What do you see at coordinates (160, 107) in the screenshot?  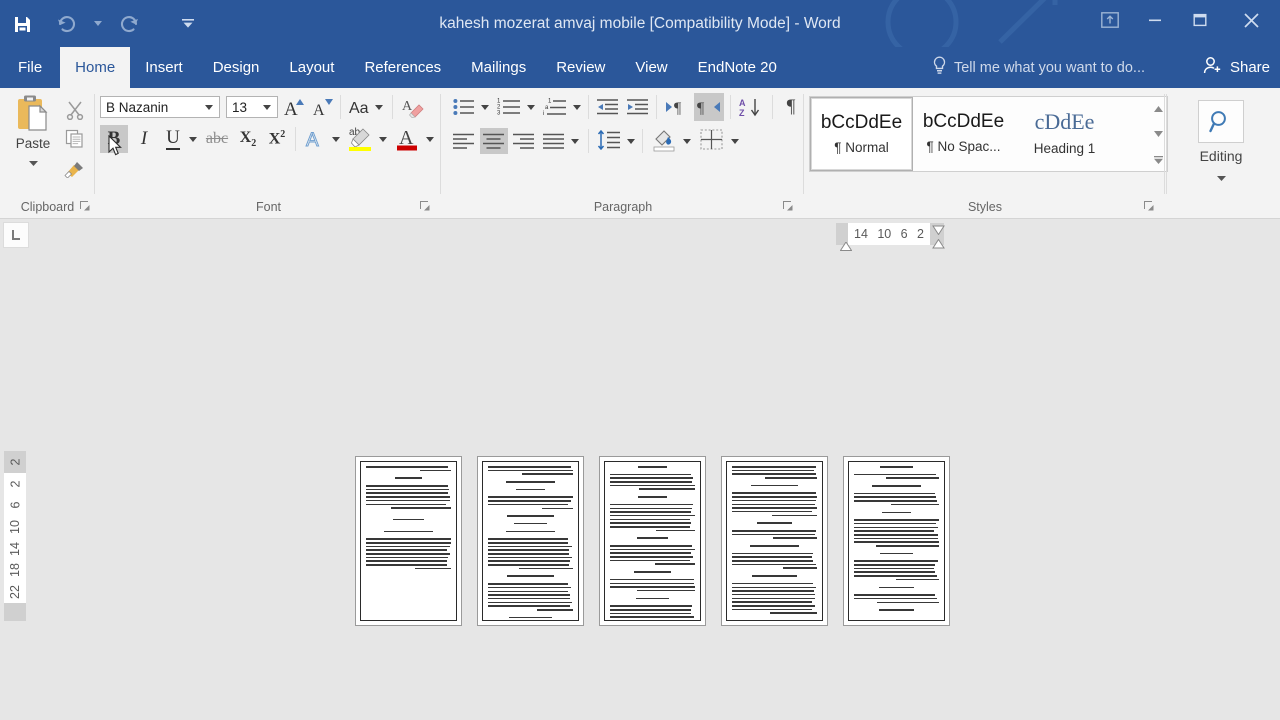 I see `font-family-input: B Nazanin` at bounding box center [160, 107].